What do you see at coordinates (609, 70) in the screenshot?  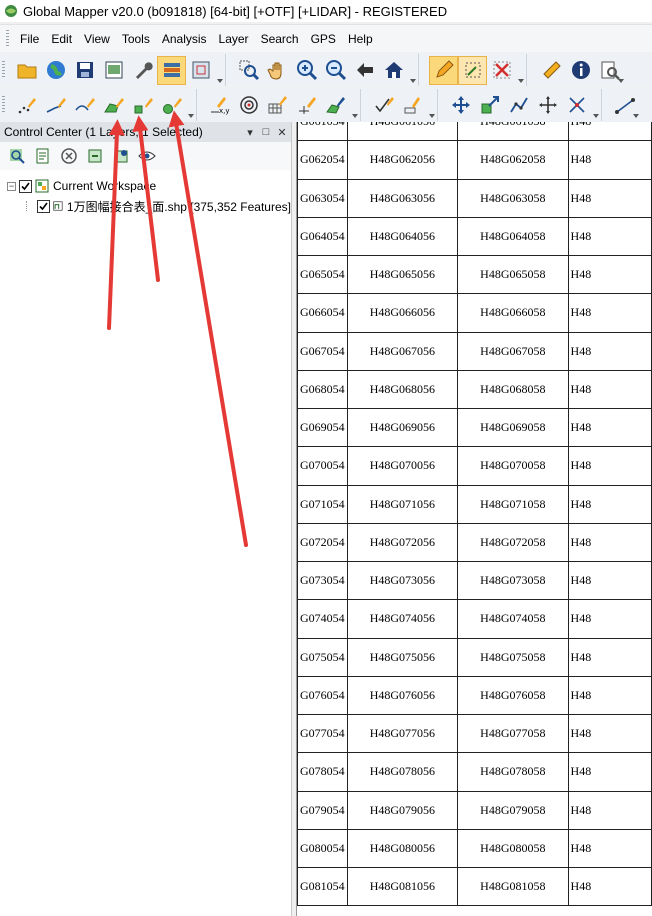 I see `search-features-button` at bounding box center [609, 70].